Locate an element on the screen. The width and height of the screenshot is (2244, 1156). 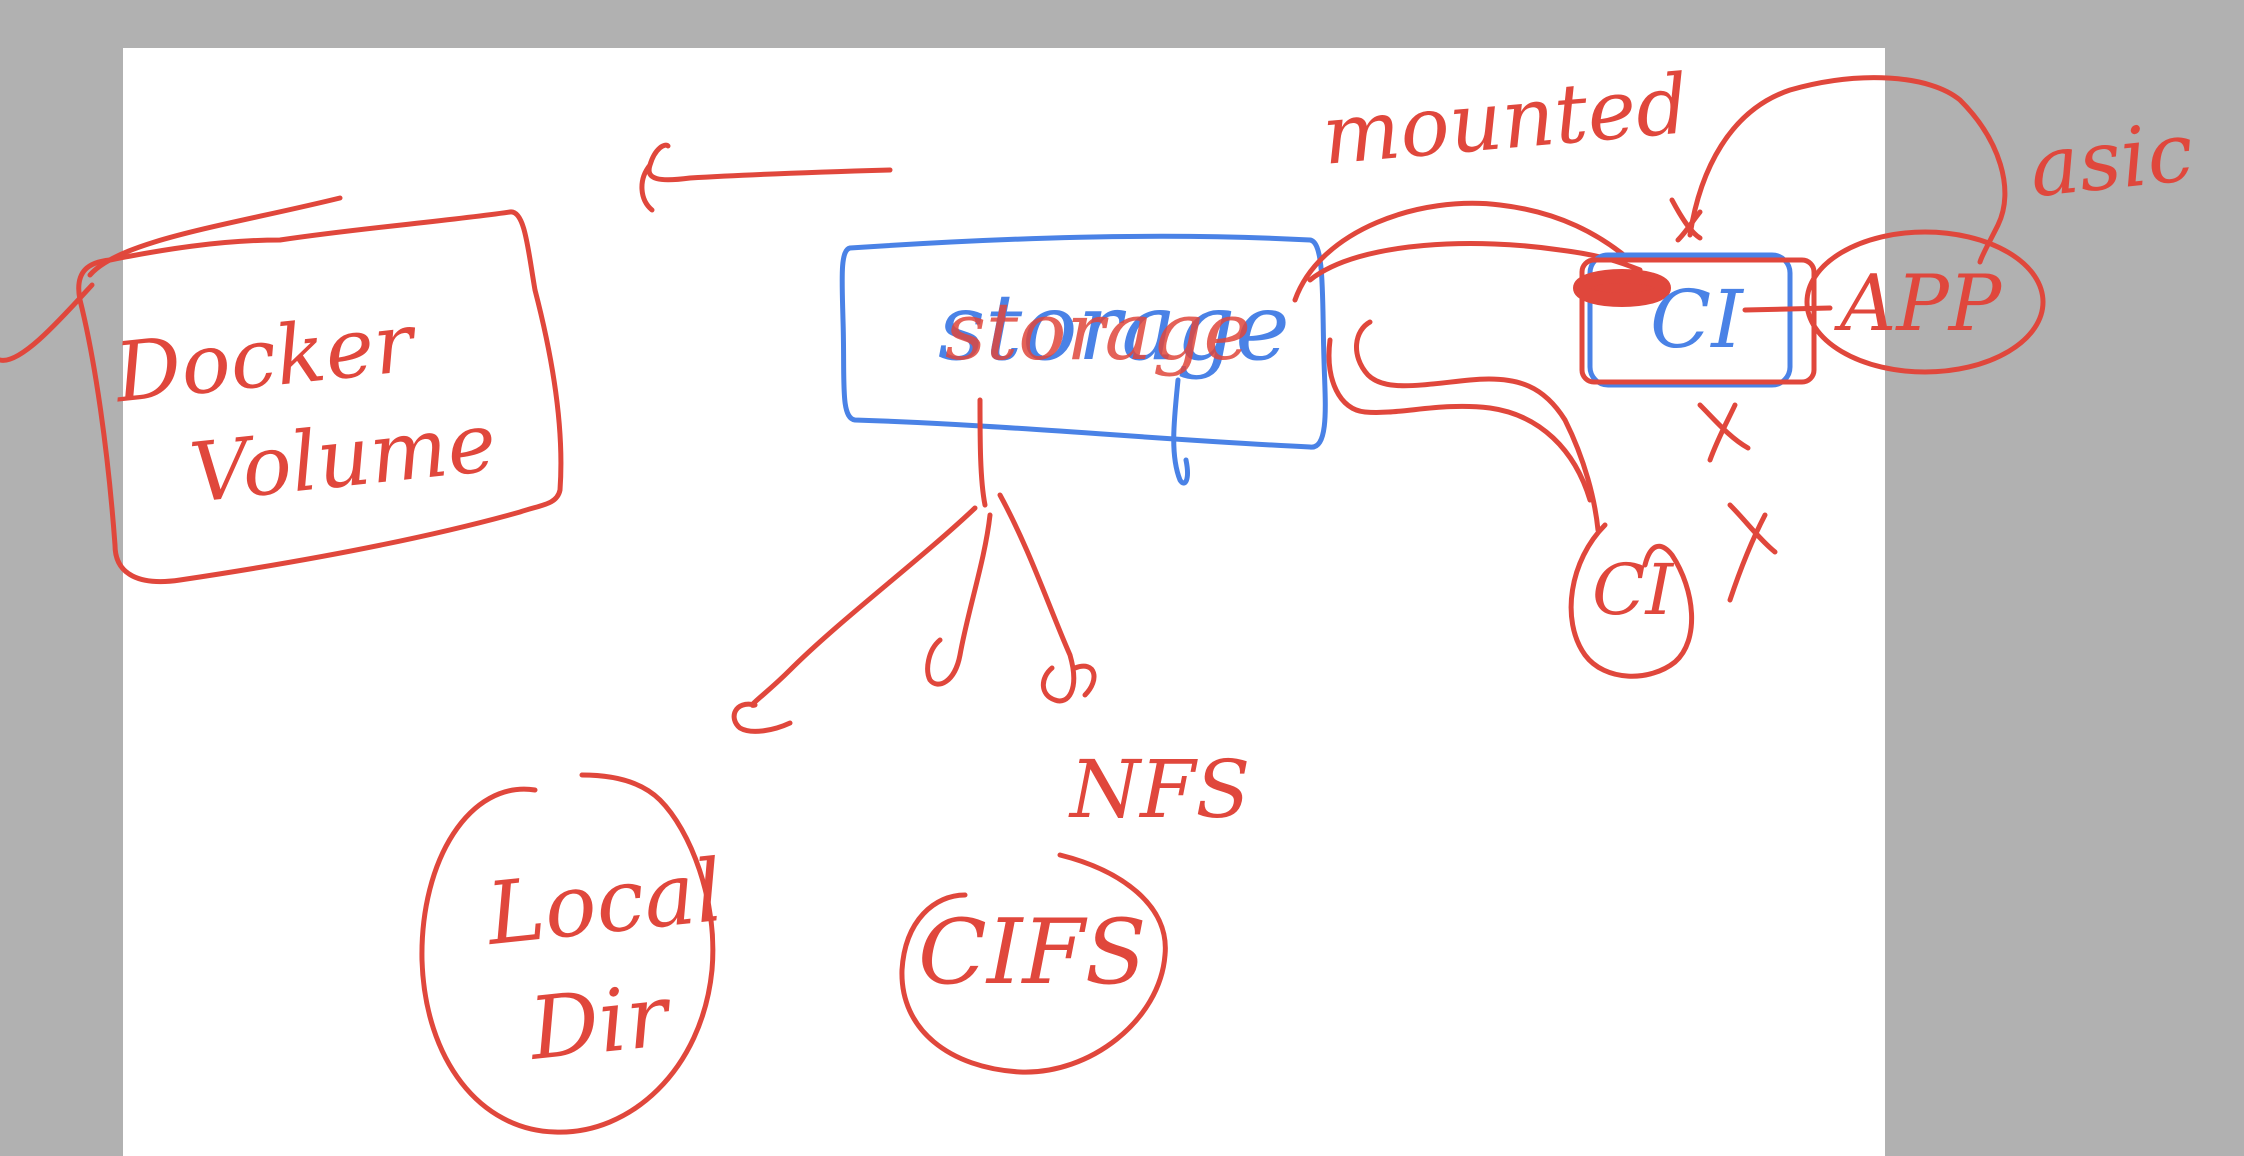
ci-bottom-label: CI is located at coordinates (1633, 590).